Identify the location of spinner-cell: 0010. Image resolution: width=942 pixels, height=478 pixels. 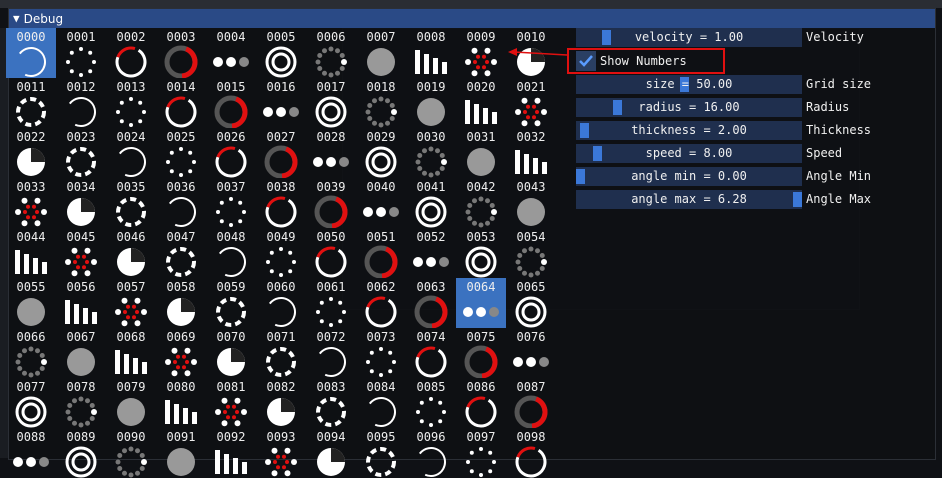
(531, 53).